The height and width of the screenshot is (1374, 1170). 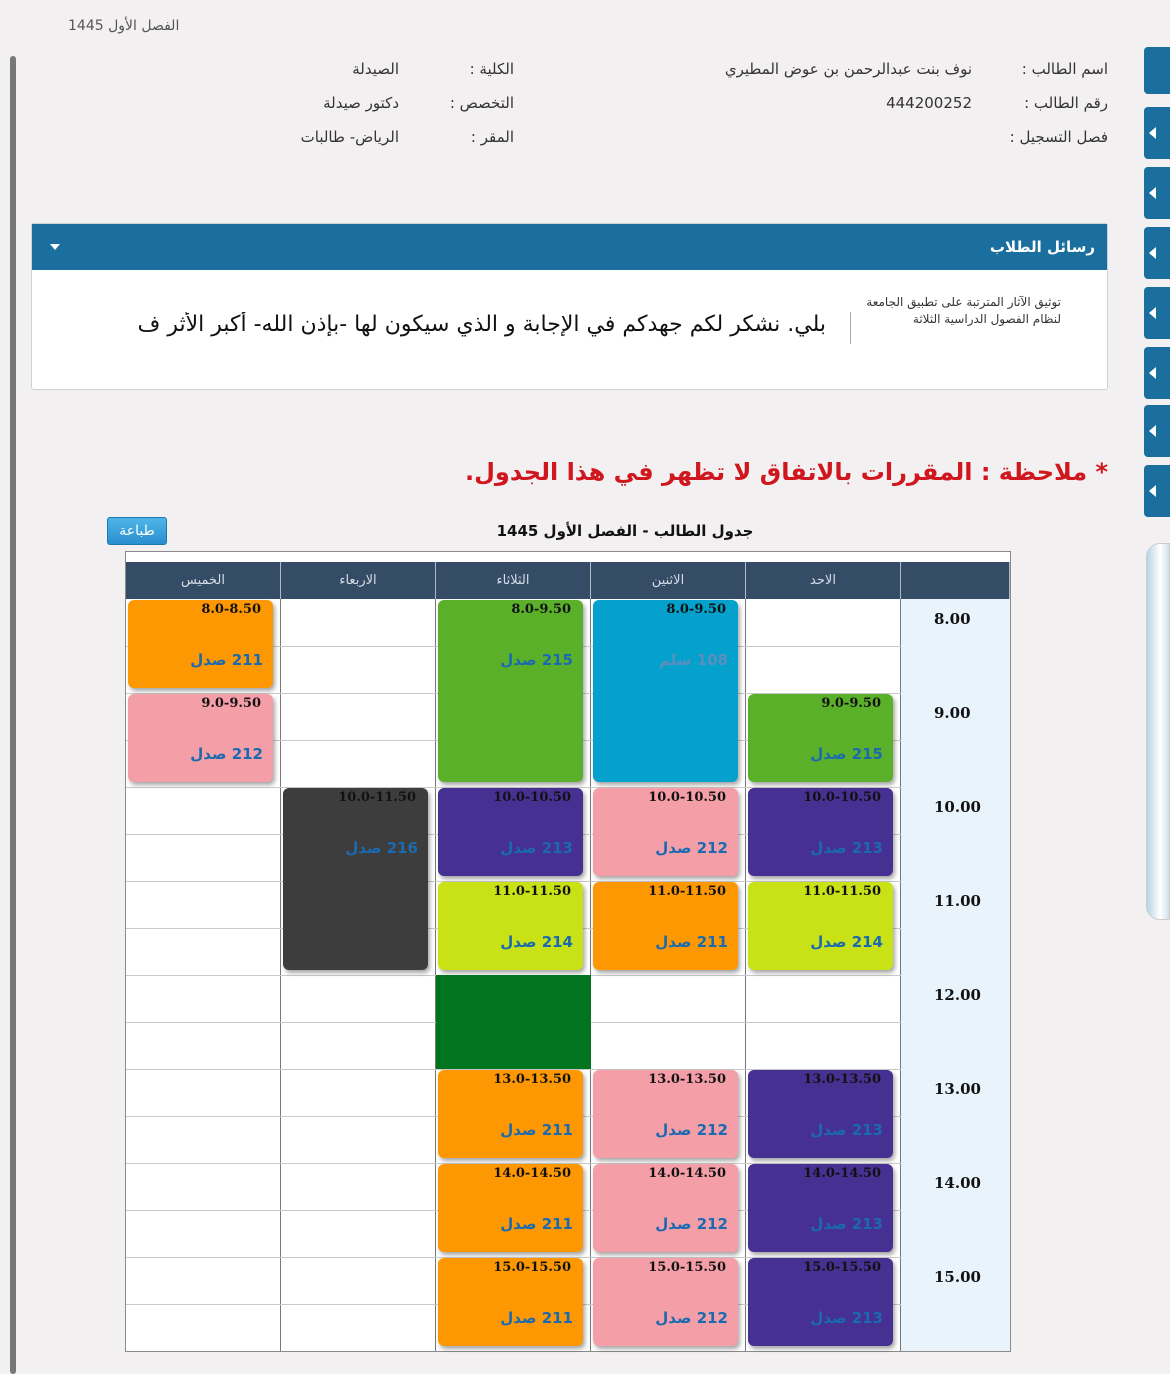 I want to click on schedule-title: جدول الطالب - الفصل الأول 1445, so click(x=625, y=531).